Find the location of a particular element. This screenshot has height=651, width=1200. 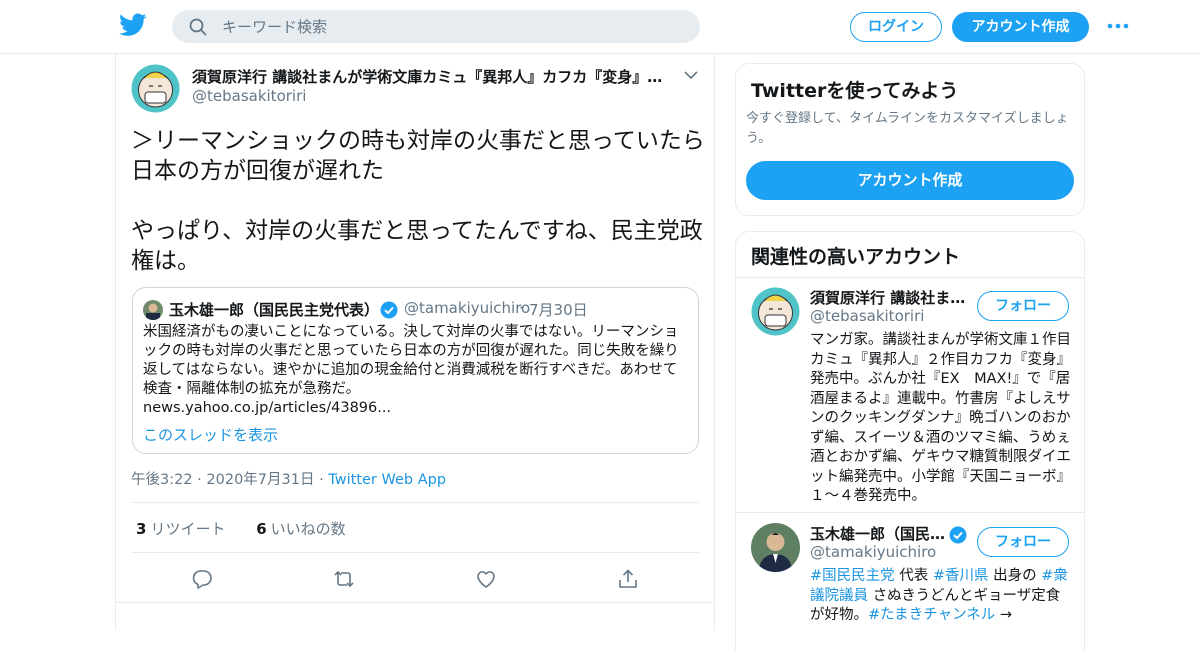

login-button: ログイン is located at coordinates (896, 27).